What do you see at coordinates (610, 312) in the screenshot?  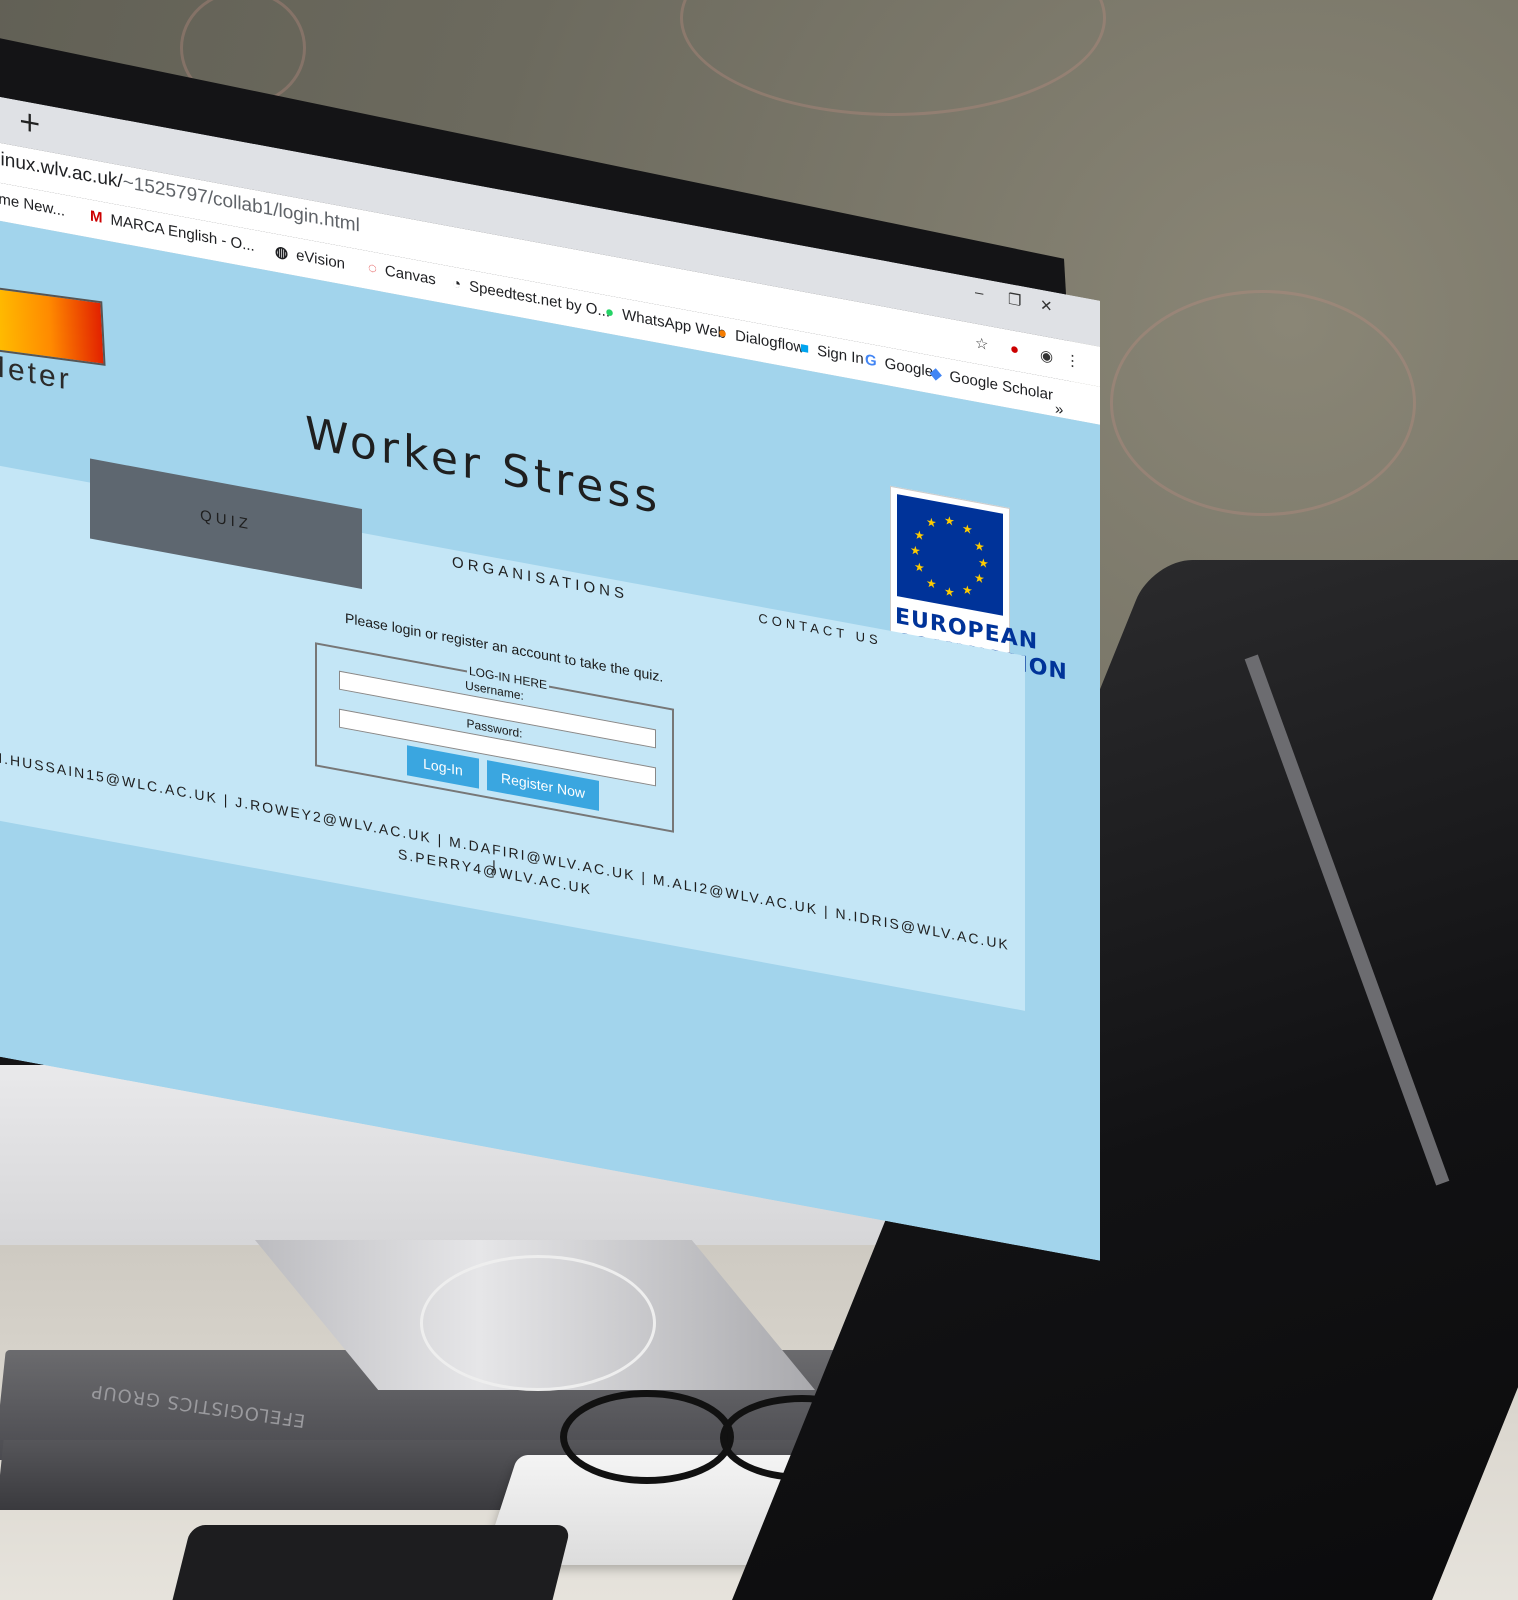 I see `whatsapp-icon: ●` at bounding box center [610, 312].